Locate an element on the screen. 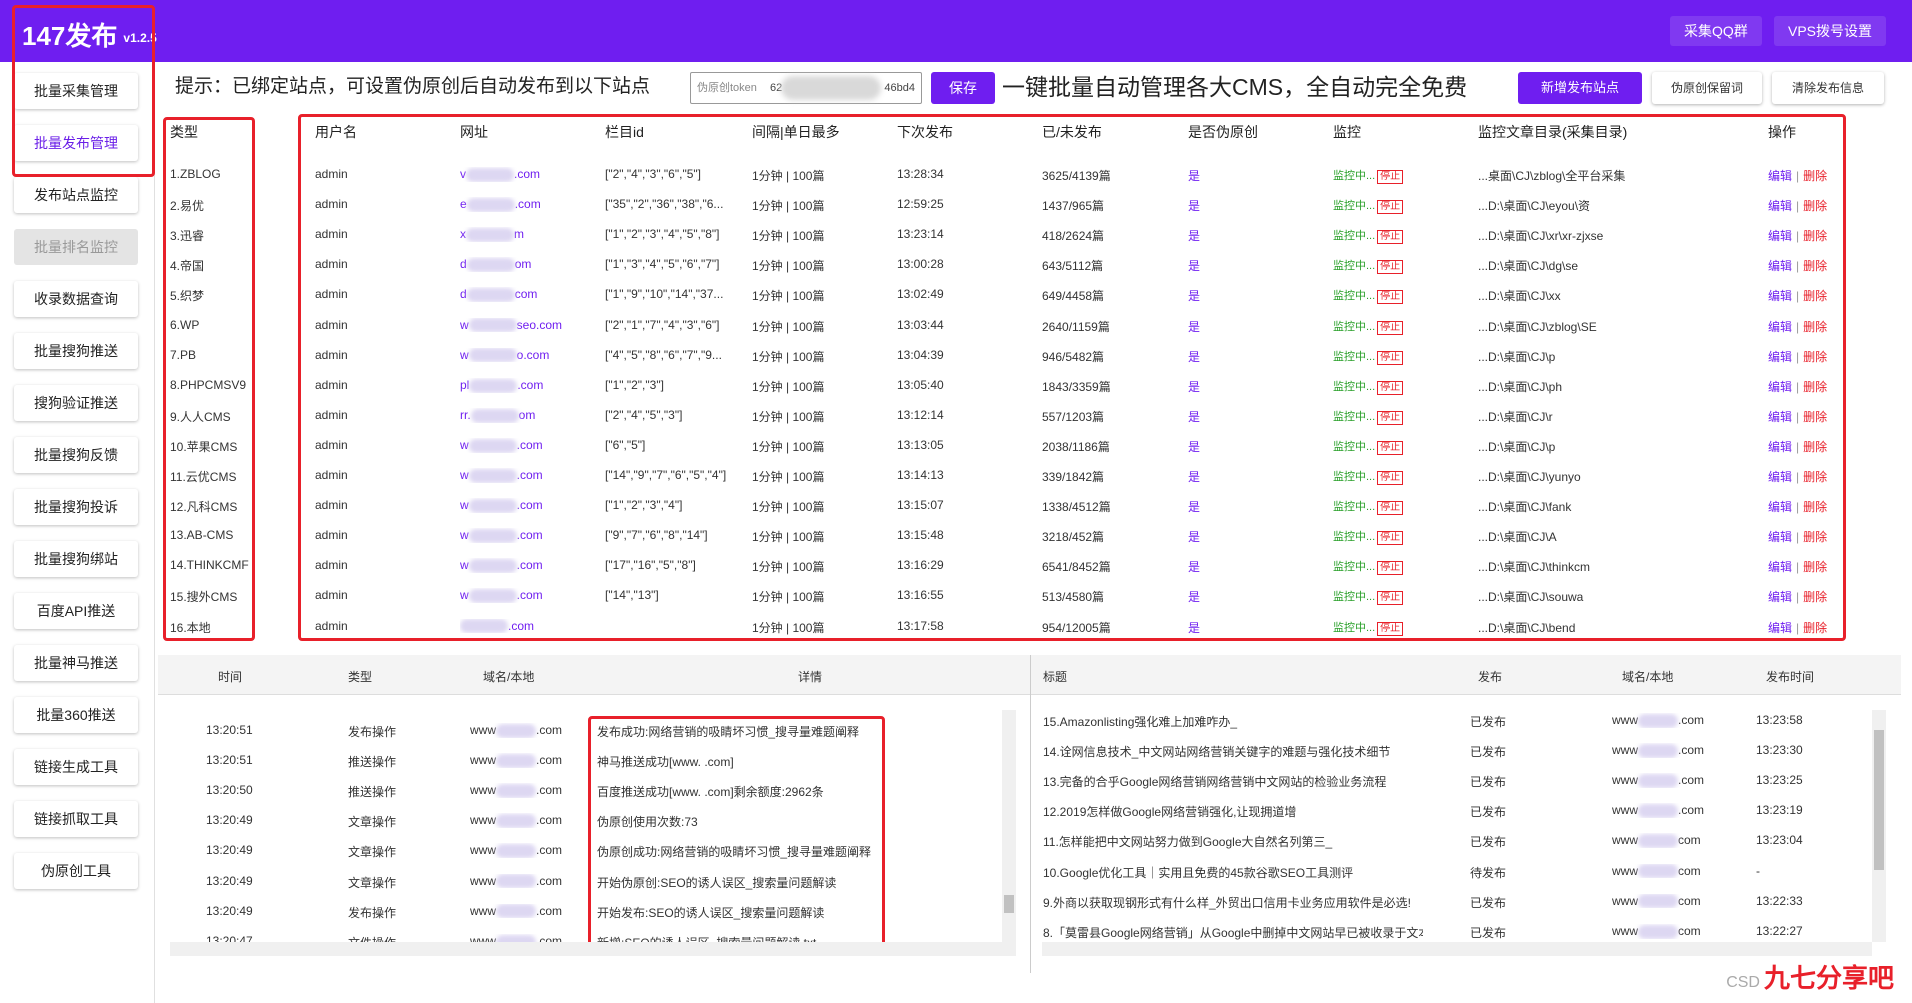  site-url: w seo.com is located at coordinates (511, 325).